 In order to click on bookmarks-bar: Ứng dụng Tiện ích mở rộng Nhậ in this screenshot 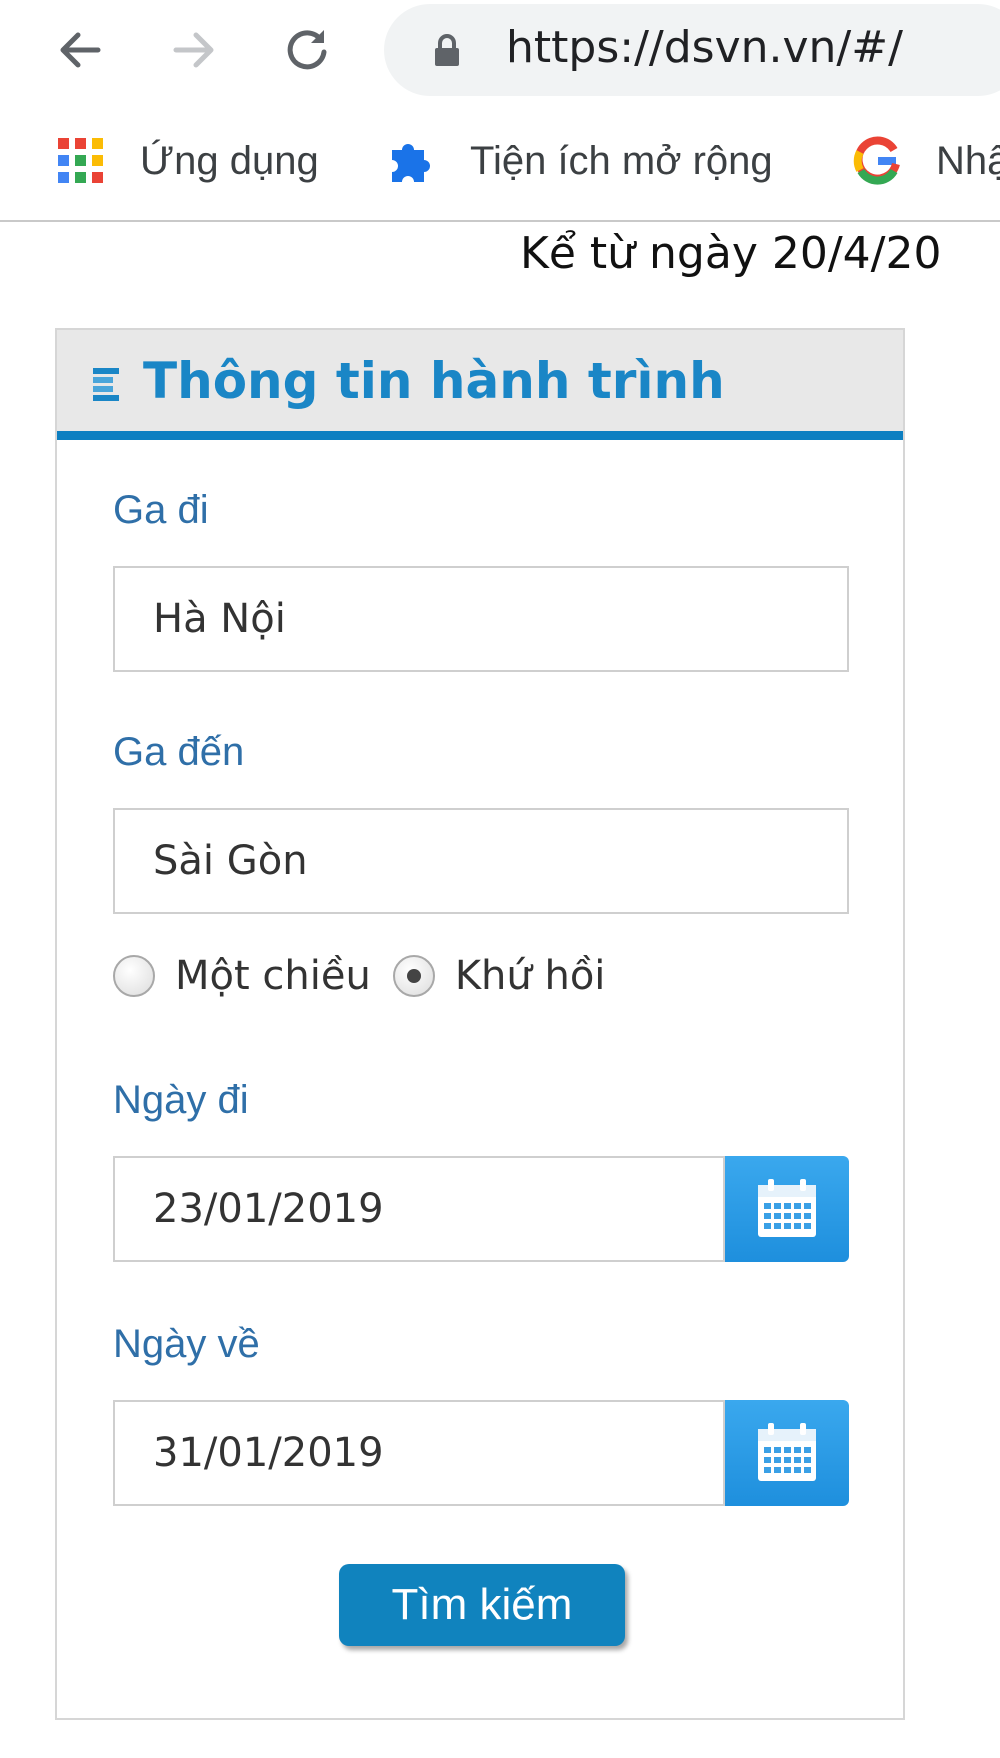, I will do `click(500, 161)`.